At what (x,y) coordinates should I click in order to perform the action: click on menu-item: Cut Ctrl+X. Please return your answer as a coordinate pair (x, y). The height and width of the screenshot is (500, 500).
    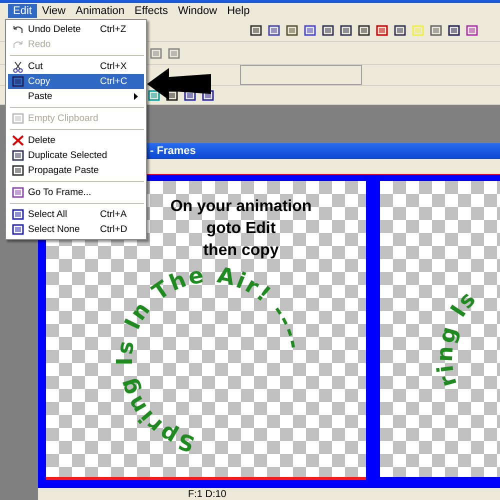
    Looking at the image, I should click on (76, 66).